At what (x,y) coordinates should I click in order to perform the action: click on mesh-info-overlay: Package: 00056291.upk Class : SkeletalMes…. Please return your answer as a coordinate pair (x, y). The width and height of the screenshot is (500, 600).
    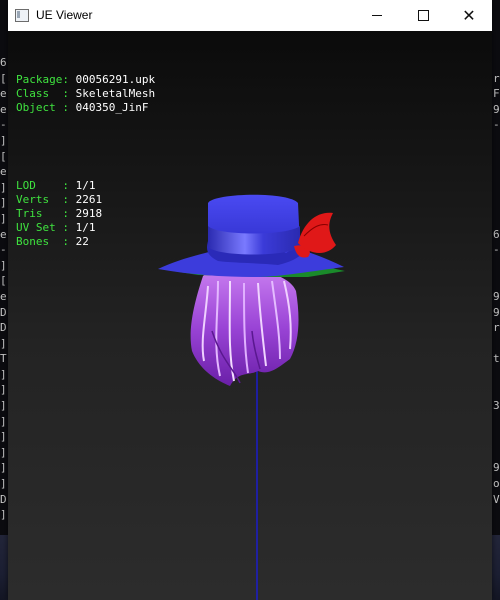
    Looking at the image, I should click on (85, 161).